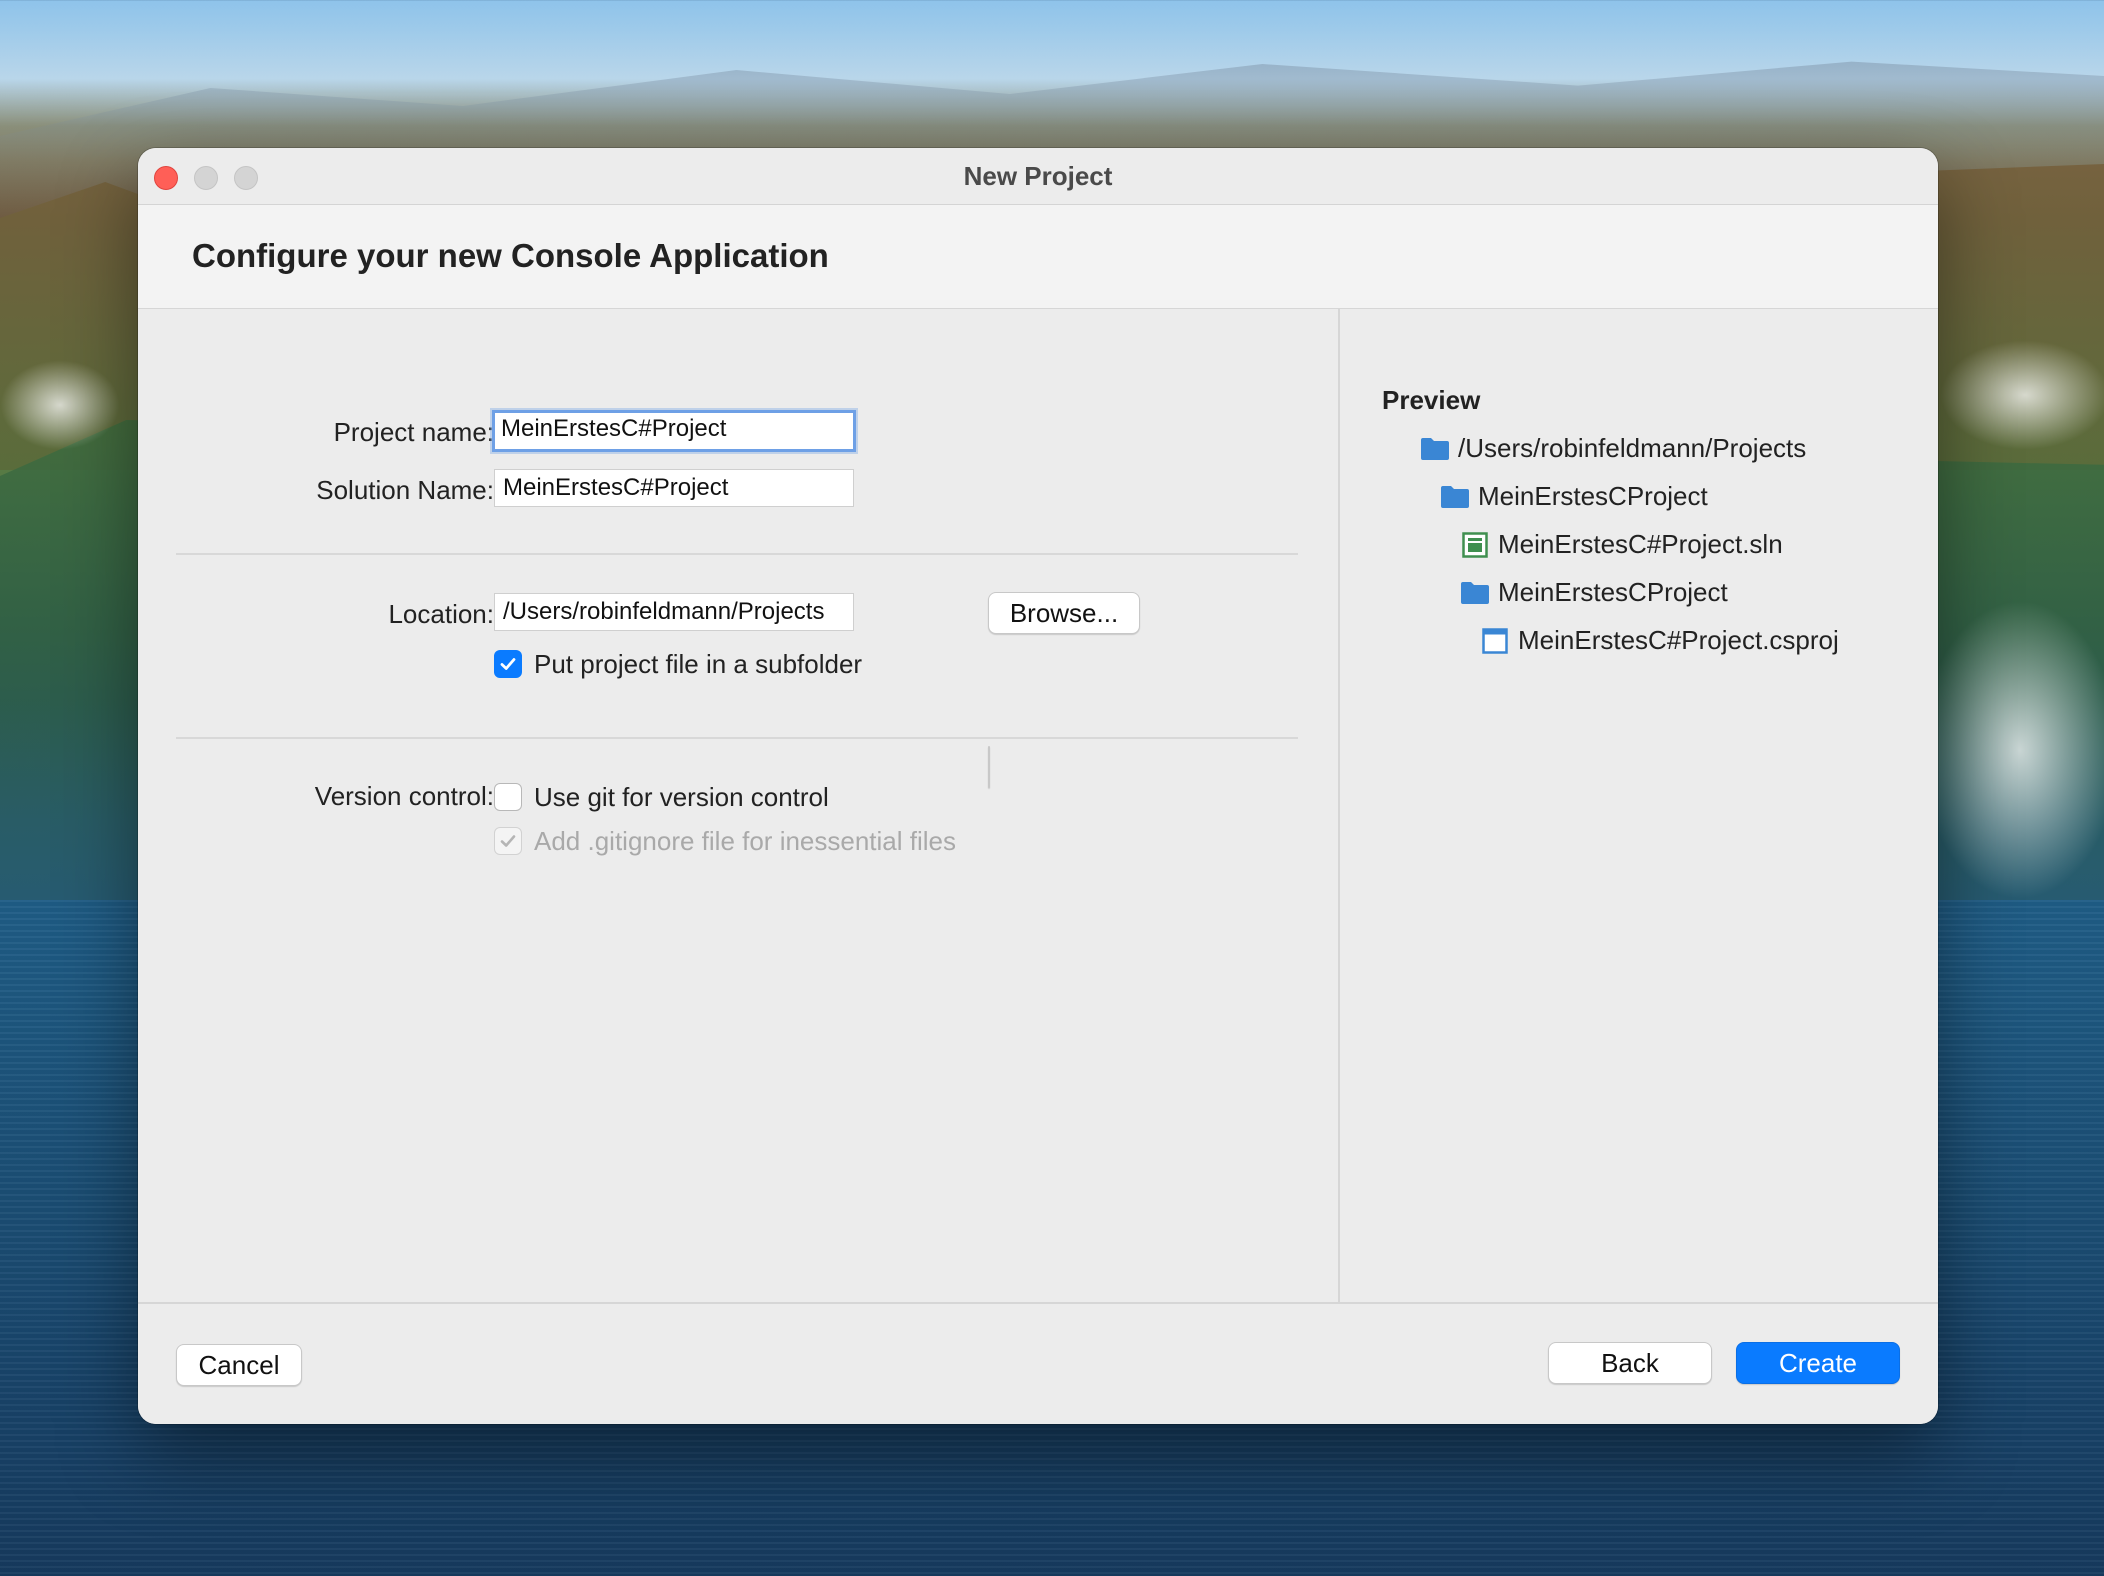 The image size is (2104, 1576). Describe the element at coordinates (239, 1365) in the screenshot. I see `cancel-button: Cancel` at that location.